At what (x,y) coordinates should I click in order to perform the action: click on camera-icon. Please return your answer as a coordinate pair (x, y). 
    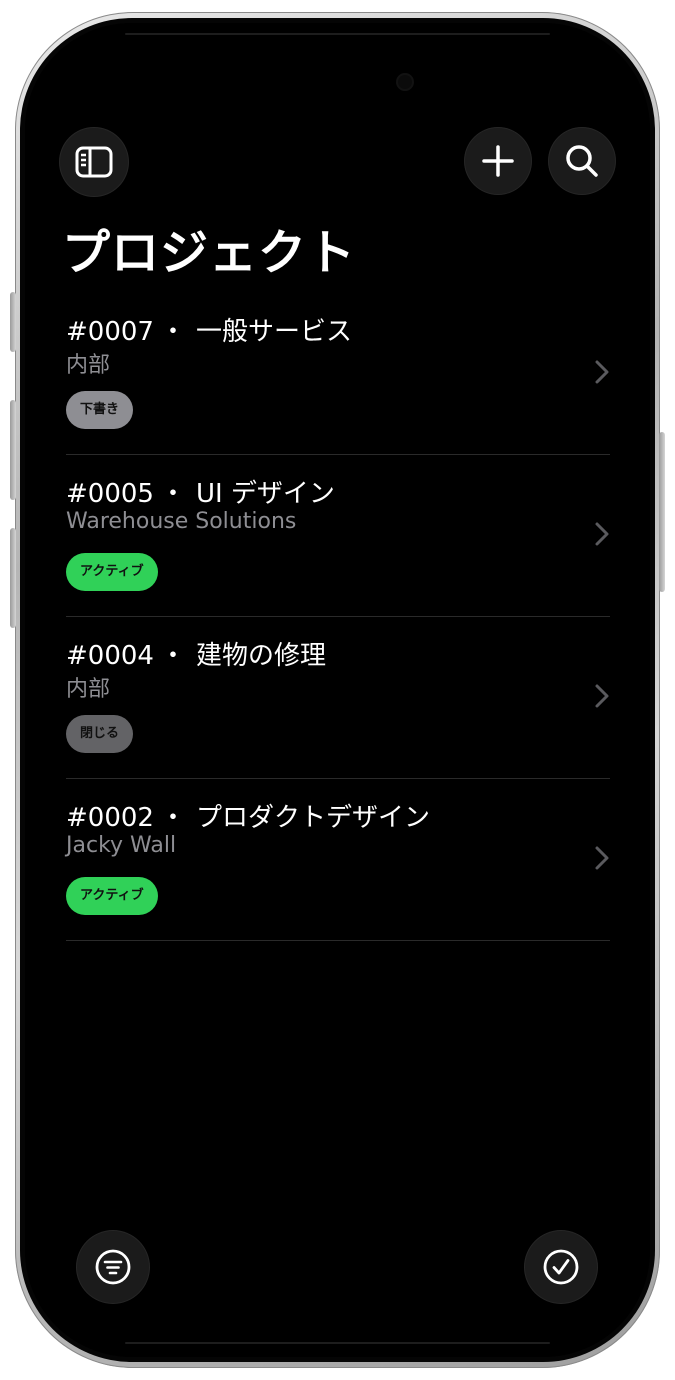
    Looking at the image, I should click on (405, 82).